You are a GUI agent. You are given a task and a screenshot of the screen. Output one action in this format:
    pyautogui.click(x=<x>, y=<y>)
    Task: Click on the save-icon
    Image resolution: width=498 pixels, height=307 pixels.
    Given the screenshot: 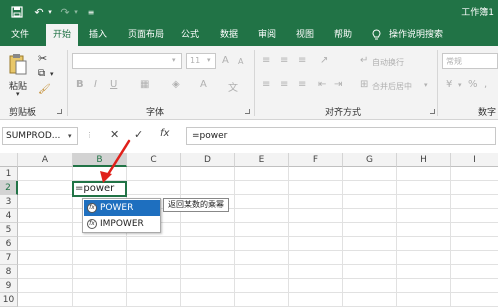 What is the action you would take?
    pyautogui.click(x=17, y=12)
    